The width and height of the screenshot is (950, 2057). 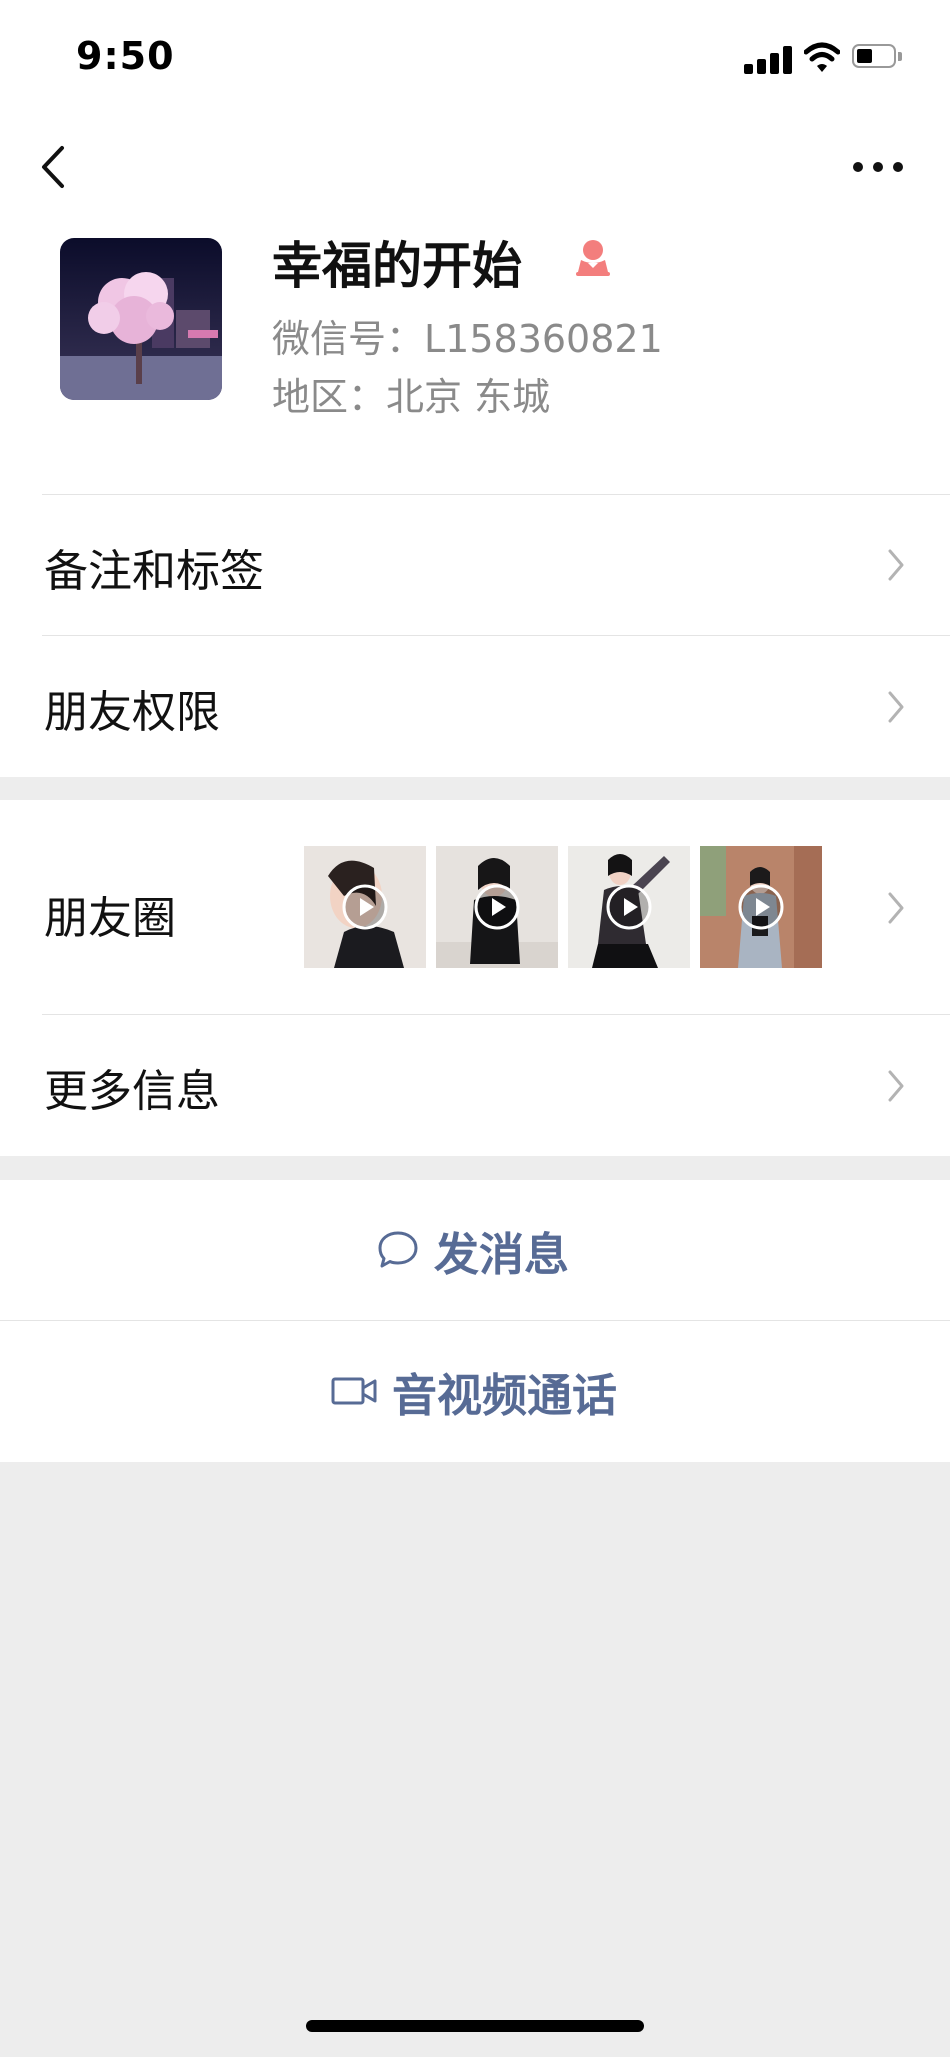 What do you see at coordinates (593, 258) in the screenshot?
I see `female-icon` at bounding box center [593, 258].